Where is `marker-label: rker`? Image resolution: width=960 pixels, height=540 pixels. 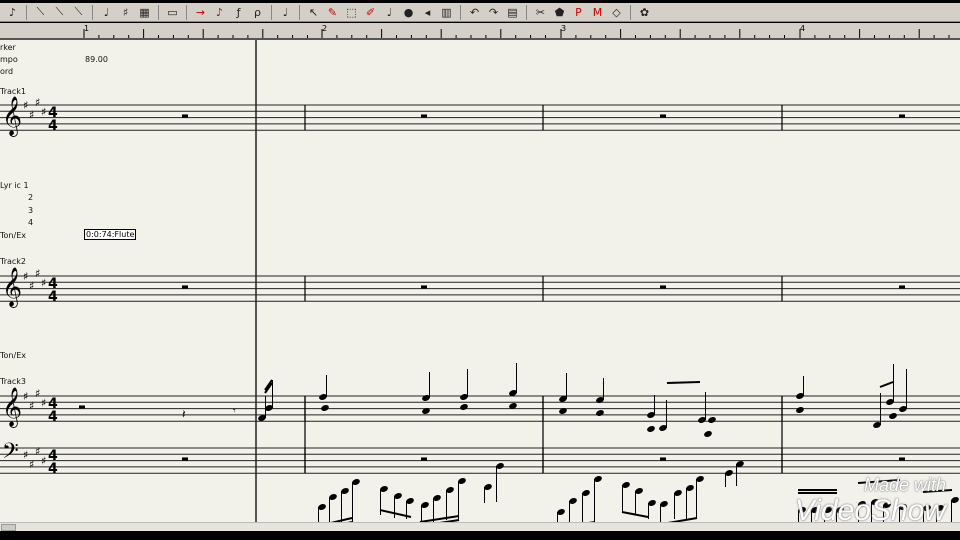 marker-label: rker is located at coordinates (8, 47).